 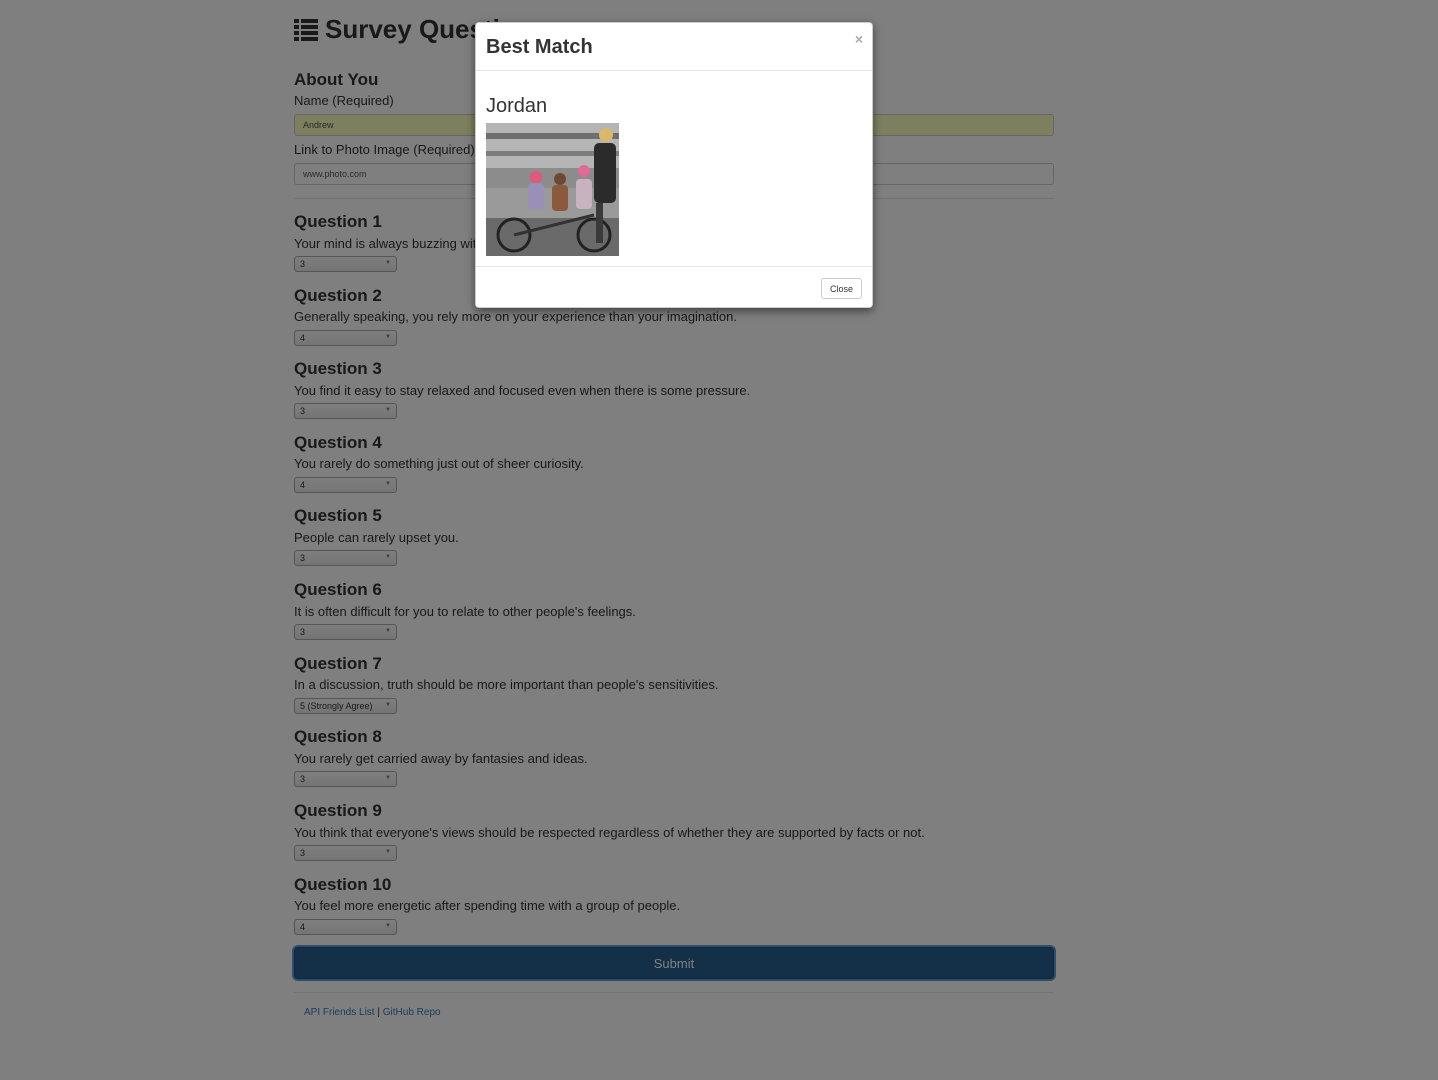 I want to click on close-button: Close, so click(x=841, y=288).